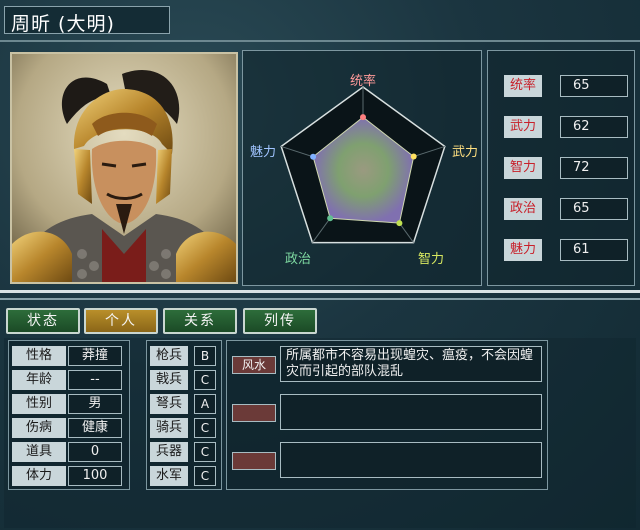 The image size is (640, 530). What do you see at coordinates (39, 380) in the screenshot?
I see `age-label: 年龄` at bounding box center [39, 380].